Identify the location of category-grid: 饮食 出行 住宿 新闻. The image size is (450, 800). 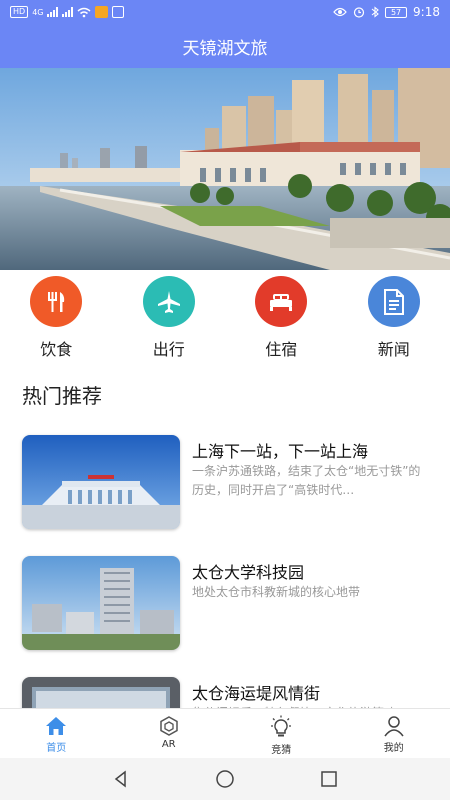
(225, 318).